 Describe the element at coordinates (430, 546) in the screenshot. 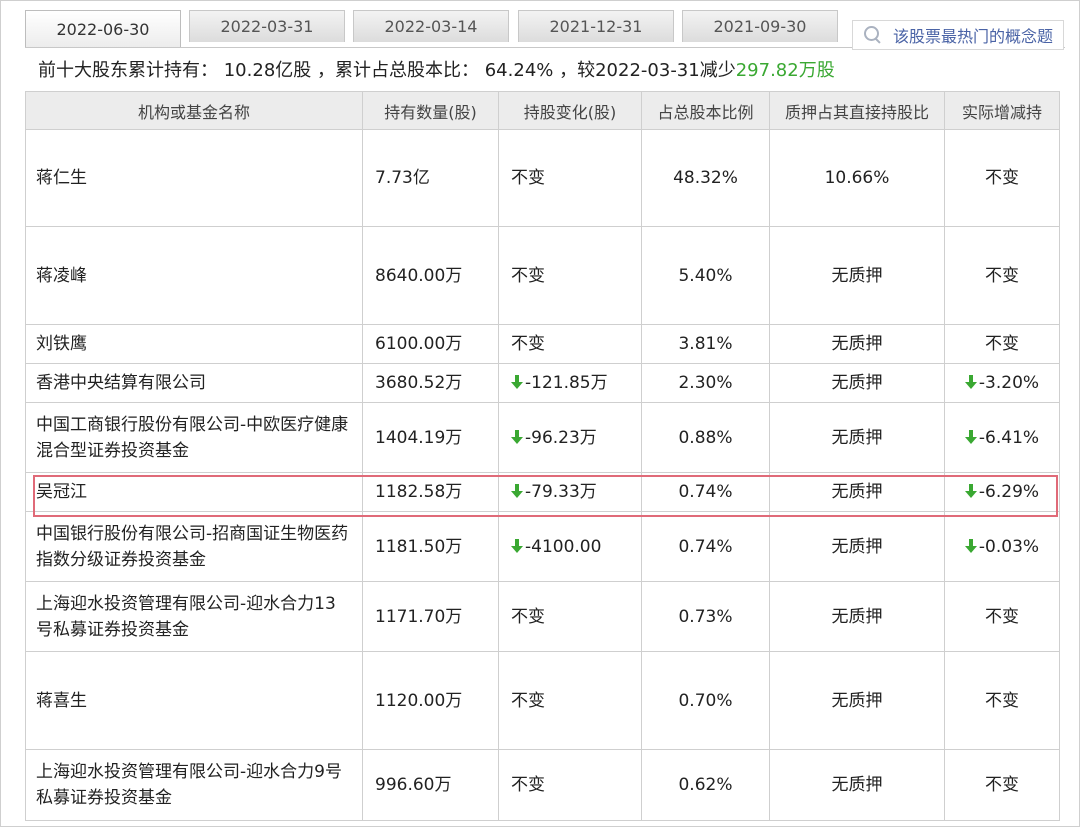

I see `cell-quantity: 1181.50万` at that location.